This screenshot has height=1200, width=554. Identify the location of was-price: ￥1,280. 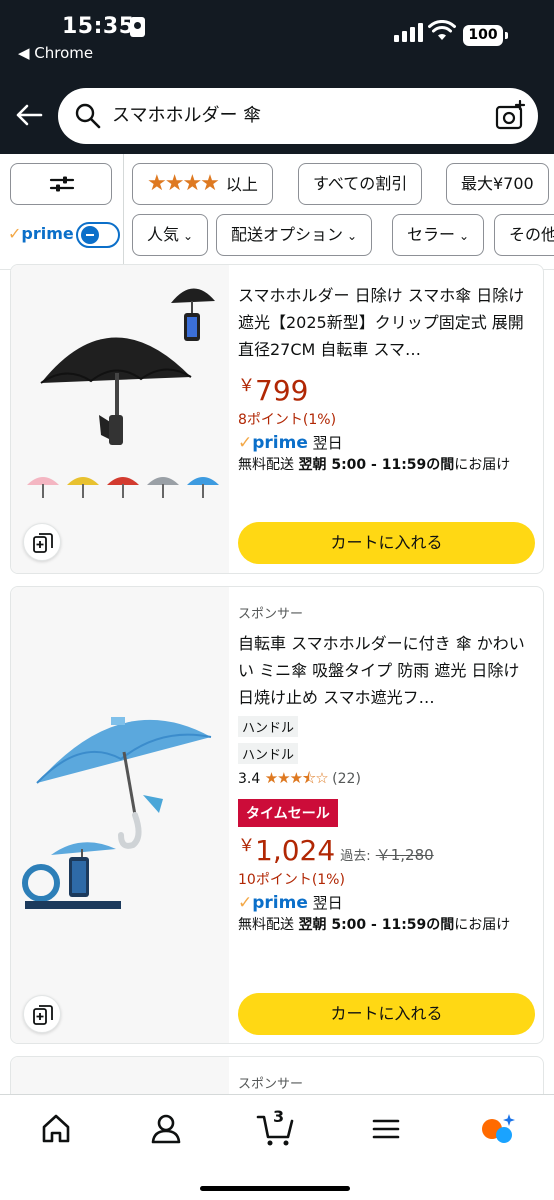
(404, 855).